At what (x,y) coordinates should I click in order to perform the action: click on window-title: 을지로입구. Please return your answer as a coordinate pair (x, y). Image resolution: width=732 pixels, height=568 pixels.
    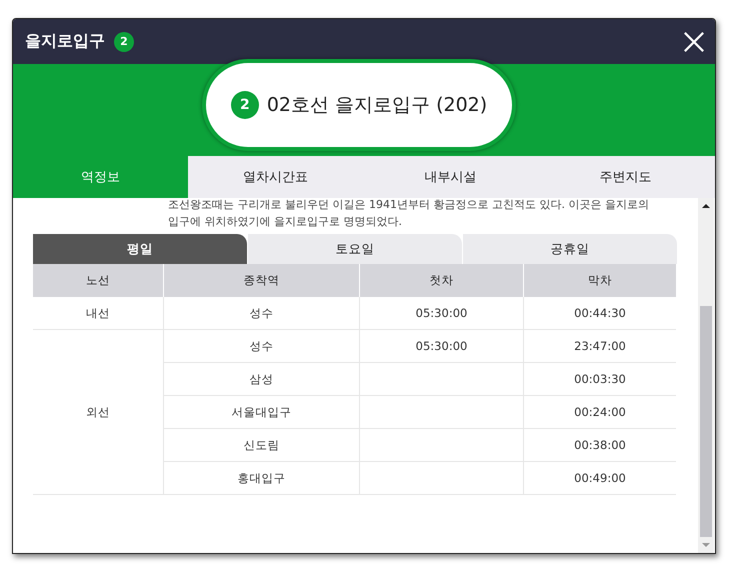
    Looking at the image, I should click on (65, 41).